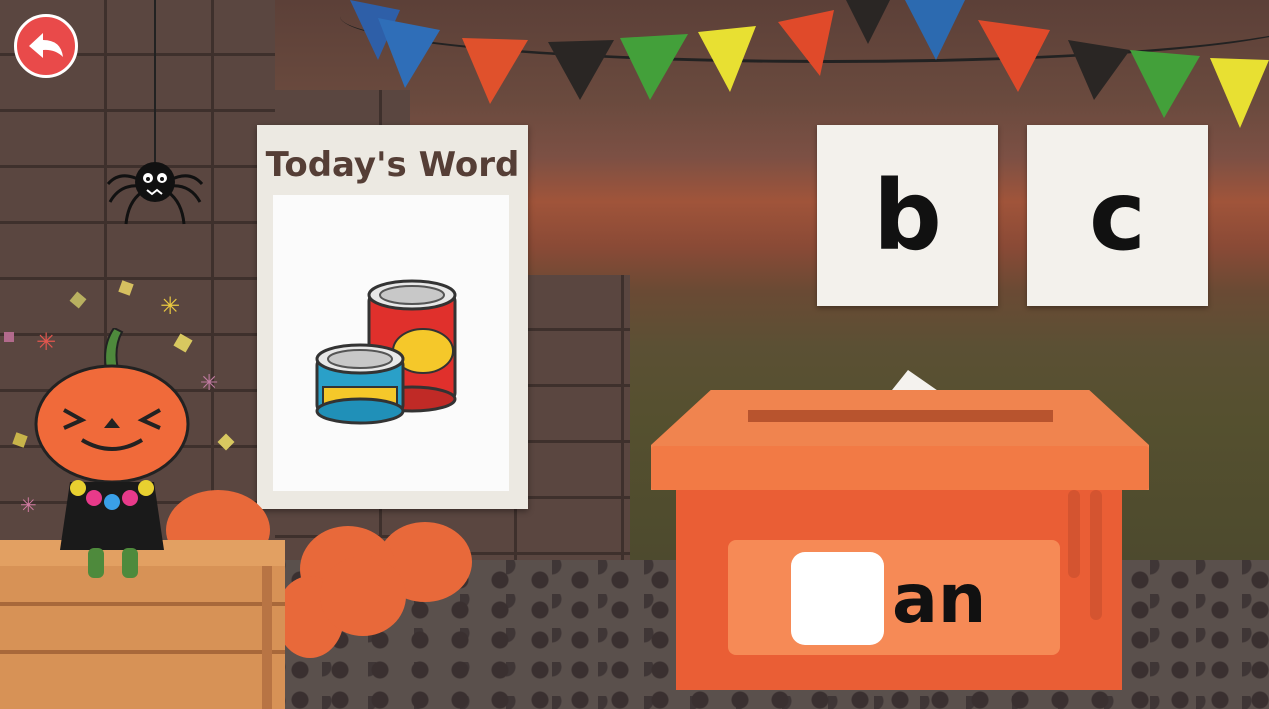 This screenshot has width=1269, height=709. I want to click on todays-word-poster: Today's Word, so click(392, 317).